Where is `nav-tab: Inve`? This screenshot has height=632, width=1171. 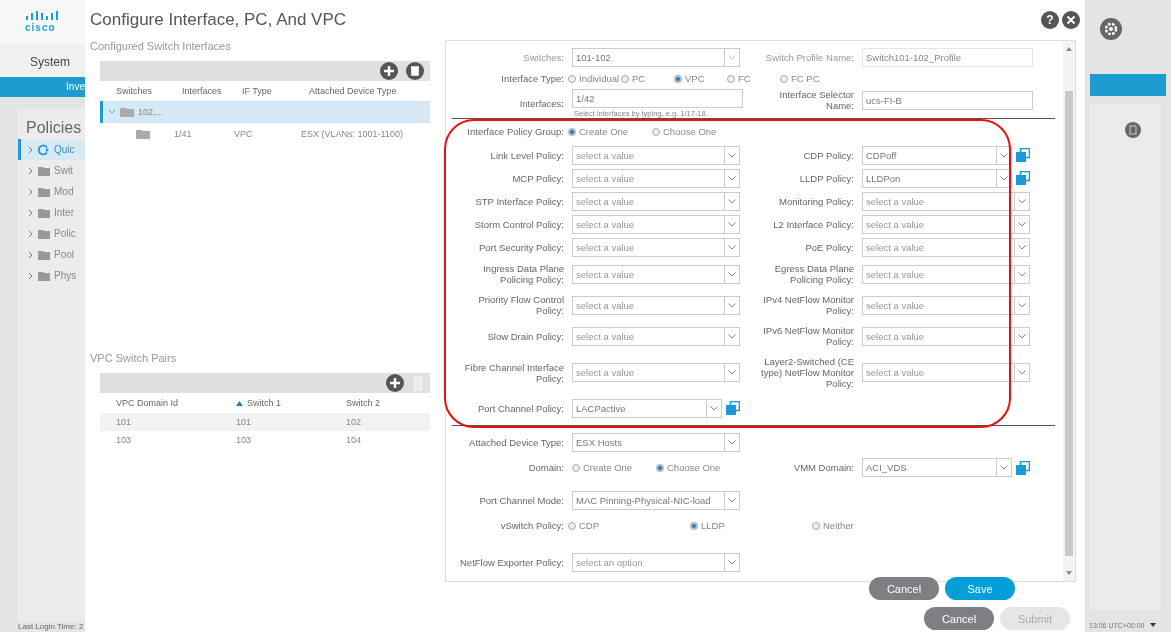 nav-tab: Inve is located at coordinates (42, 87).